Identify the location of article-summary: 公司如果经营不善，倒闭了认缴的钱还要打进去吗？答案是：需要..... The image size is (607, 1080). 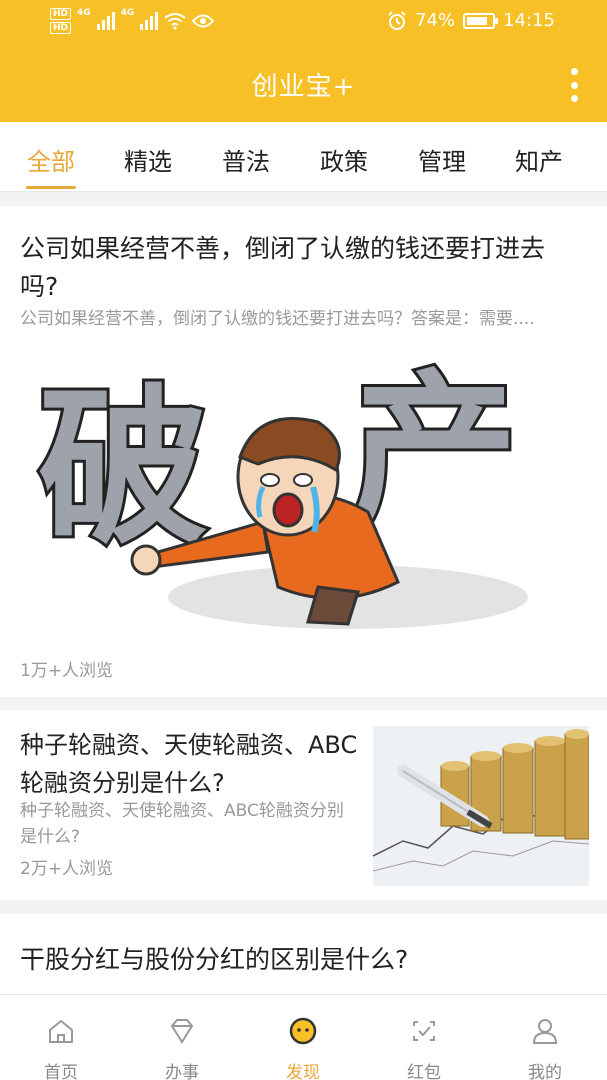
(277, 319).